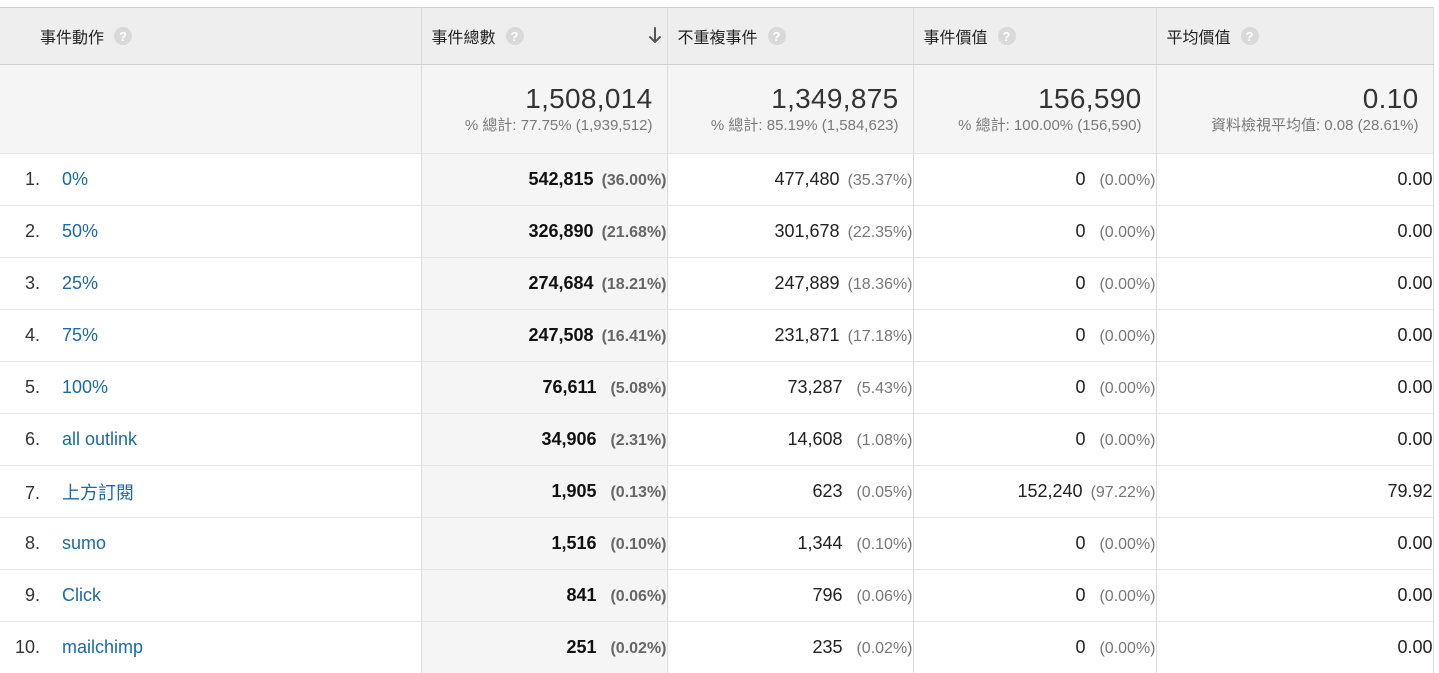 Image resolution: width=1439 pixels, height=673 pixels. Describe the element at coordinates (1123, 492) in the screenshot. I see `event-value-percent: (97.22%)` at that location.